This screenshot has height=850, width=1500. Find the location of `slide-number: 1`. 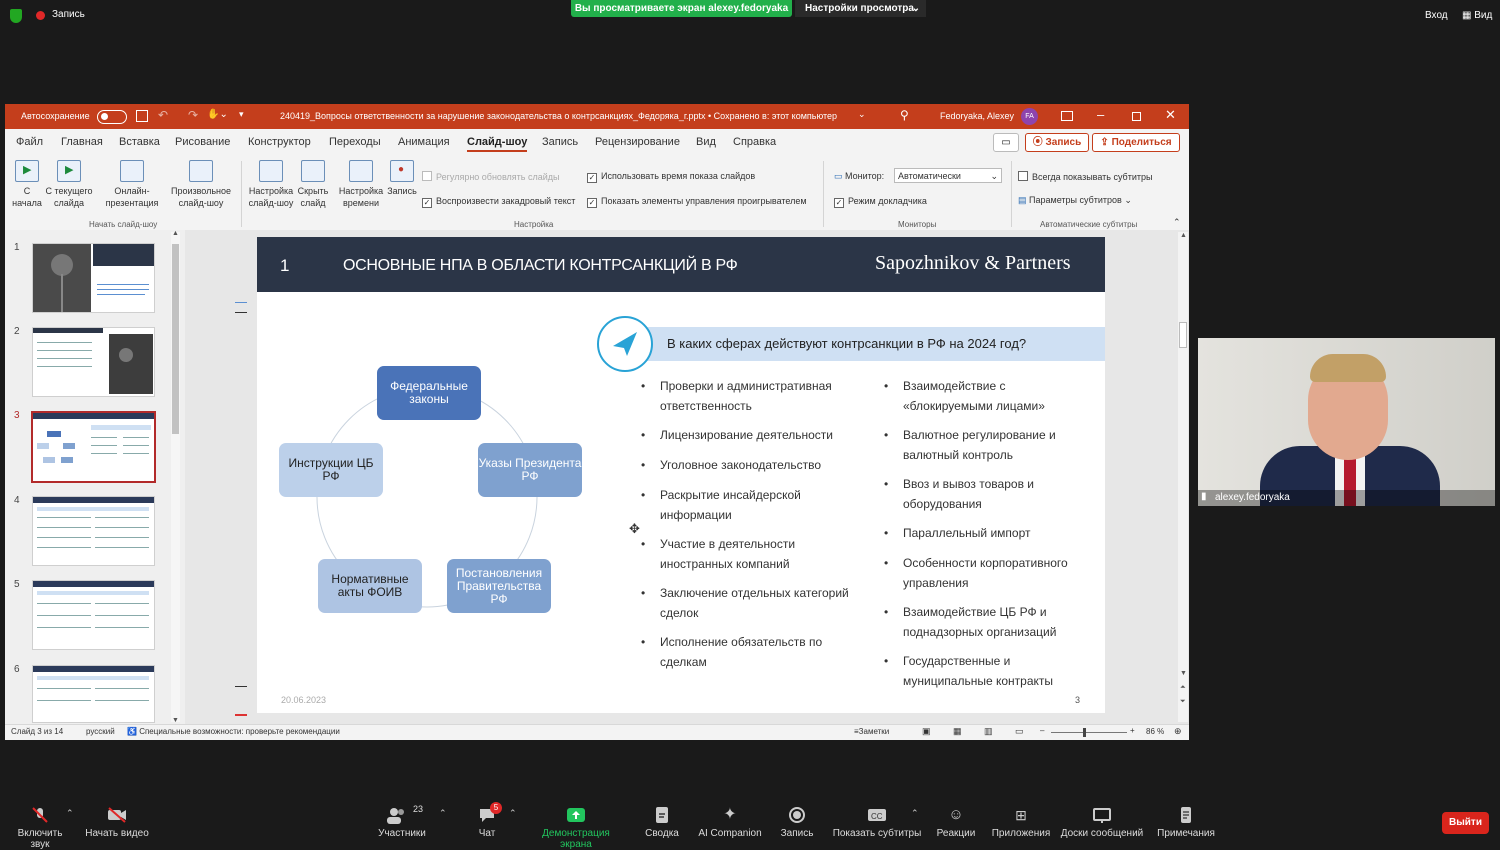

slide-number: 1 is located at coordinates (285, 265).